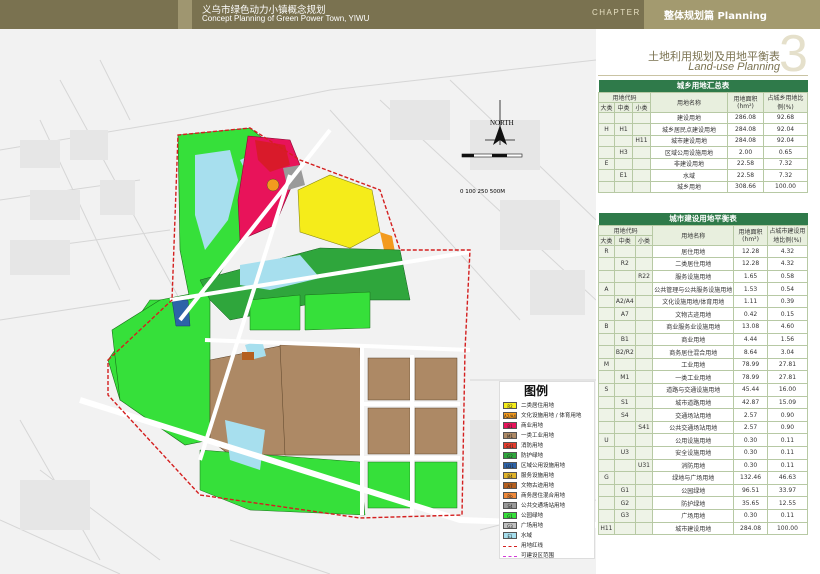 The image size is (820, 574). Describe the element at coordinates (510, 445) in the screenshot. I see `legend-swatch: S41` at that location.